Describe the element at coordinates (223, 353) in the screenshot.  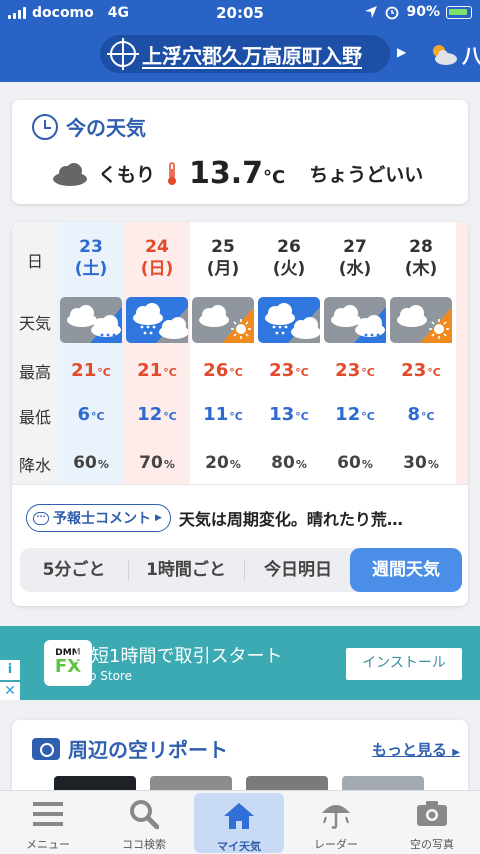
I see `forecast-day-column: 25 (月) 26°C 11°C 20%` at that location.